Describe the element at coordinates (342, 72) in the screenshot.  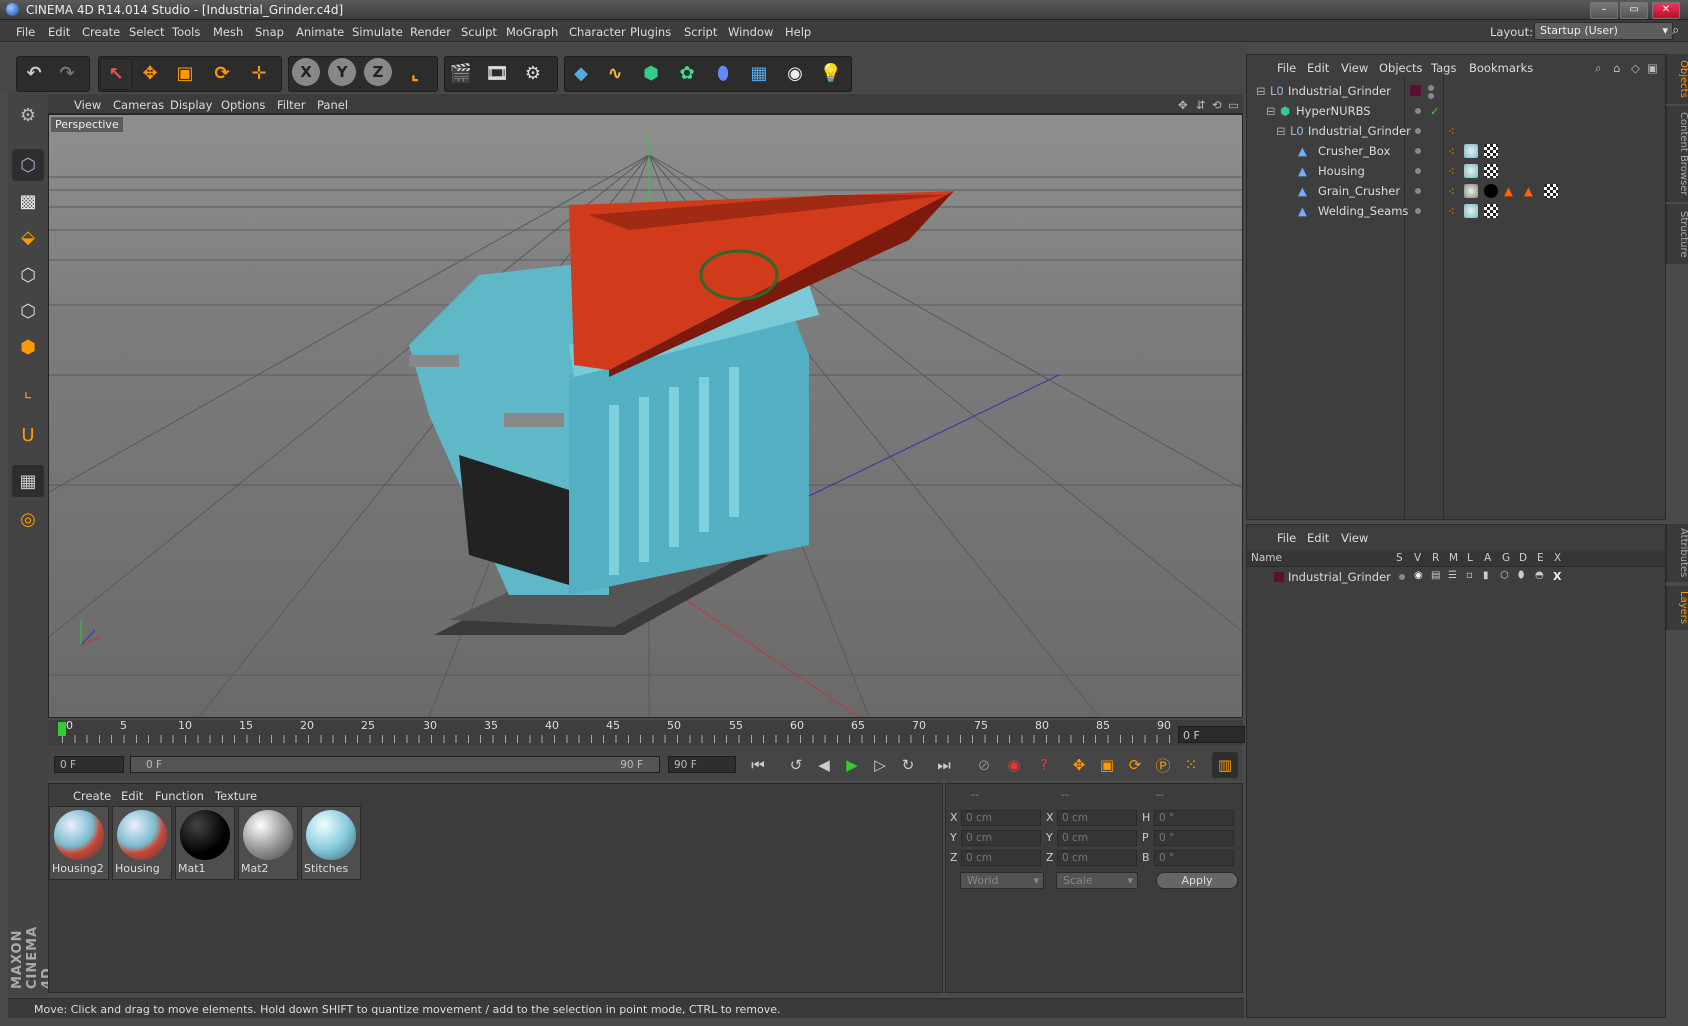
I see `y-axis-lock-button: Y` at that location.